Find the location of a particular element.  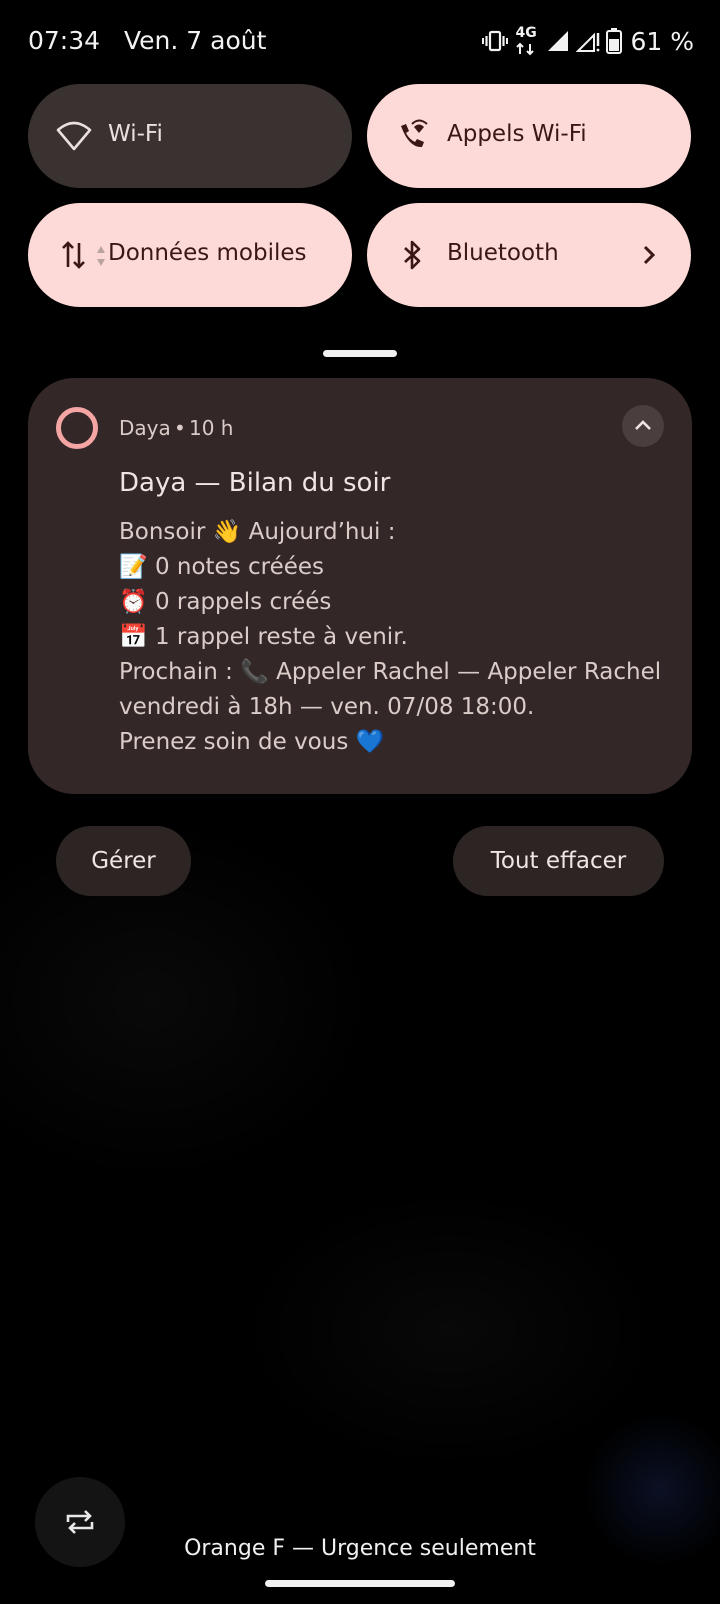

notification-app-name: Daya is located at coordinates (145, 428).